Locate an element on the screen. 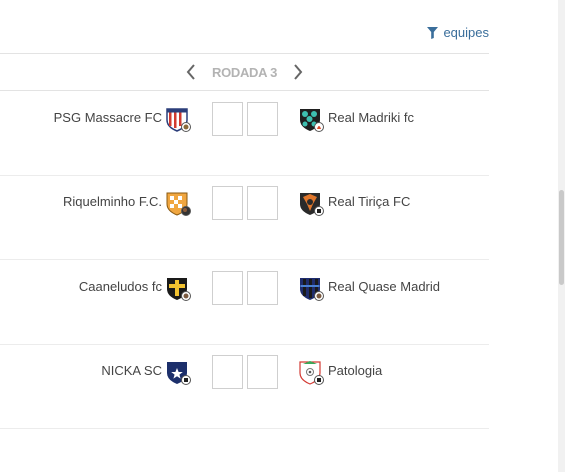 This screenshot has width=565, height=472. chevron-left-icon is located at coordinates (191, 72).